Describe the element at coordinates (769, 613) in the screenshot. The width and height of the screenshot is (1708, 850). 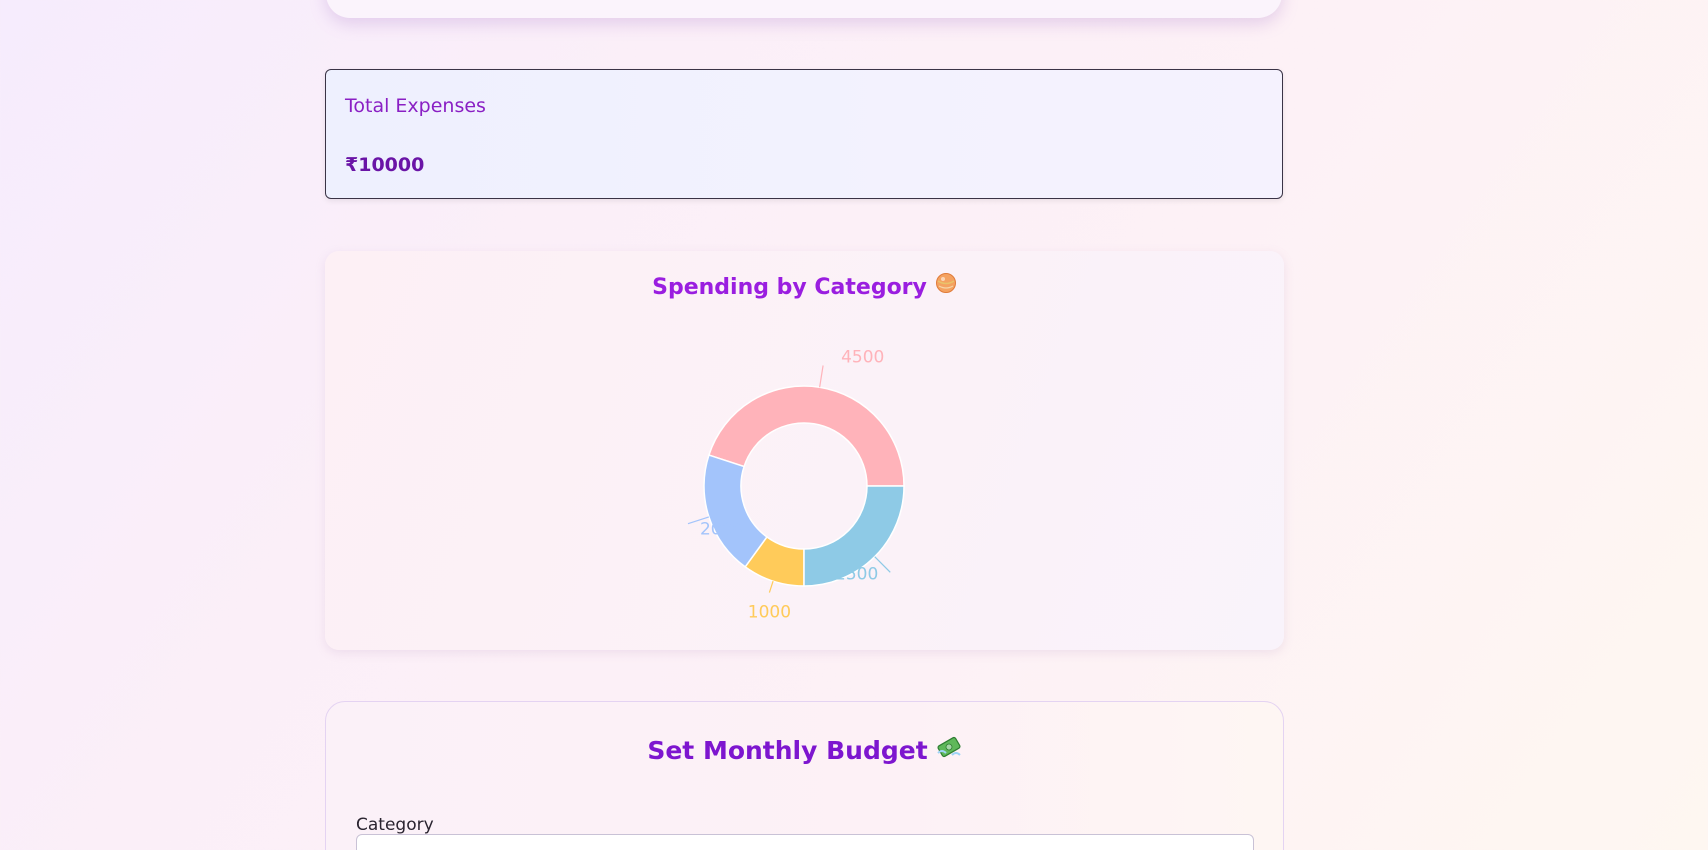
I see `donut-value-label: 1000` at that location.